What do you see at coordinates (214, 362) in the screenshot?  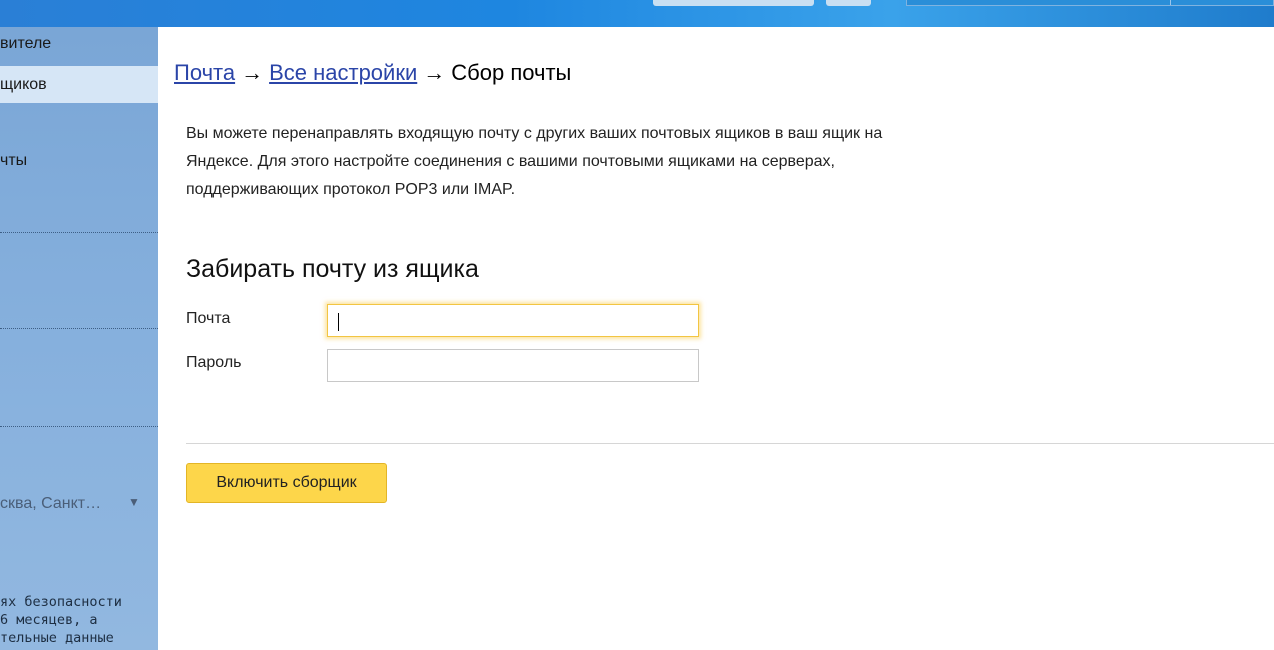 I see `password-label: Пароль` at bounding box center [214, 362].